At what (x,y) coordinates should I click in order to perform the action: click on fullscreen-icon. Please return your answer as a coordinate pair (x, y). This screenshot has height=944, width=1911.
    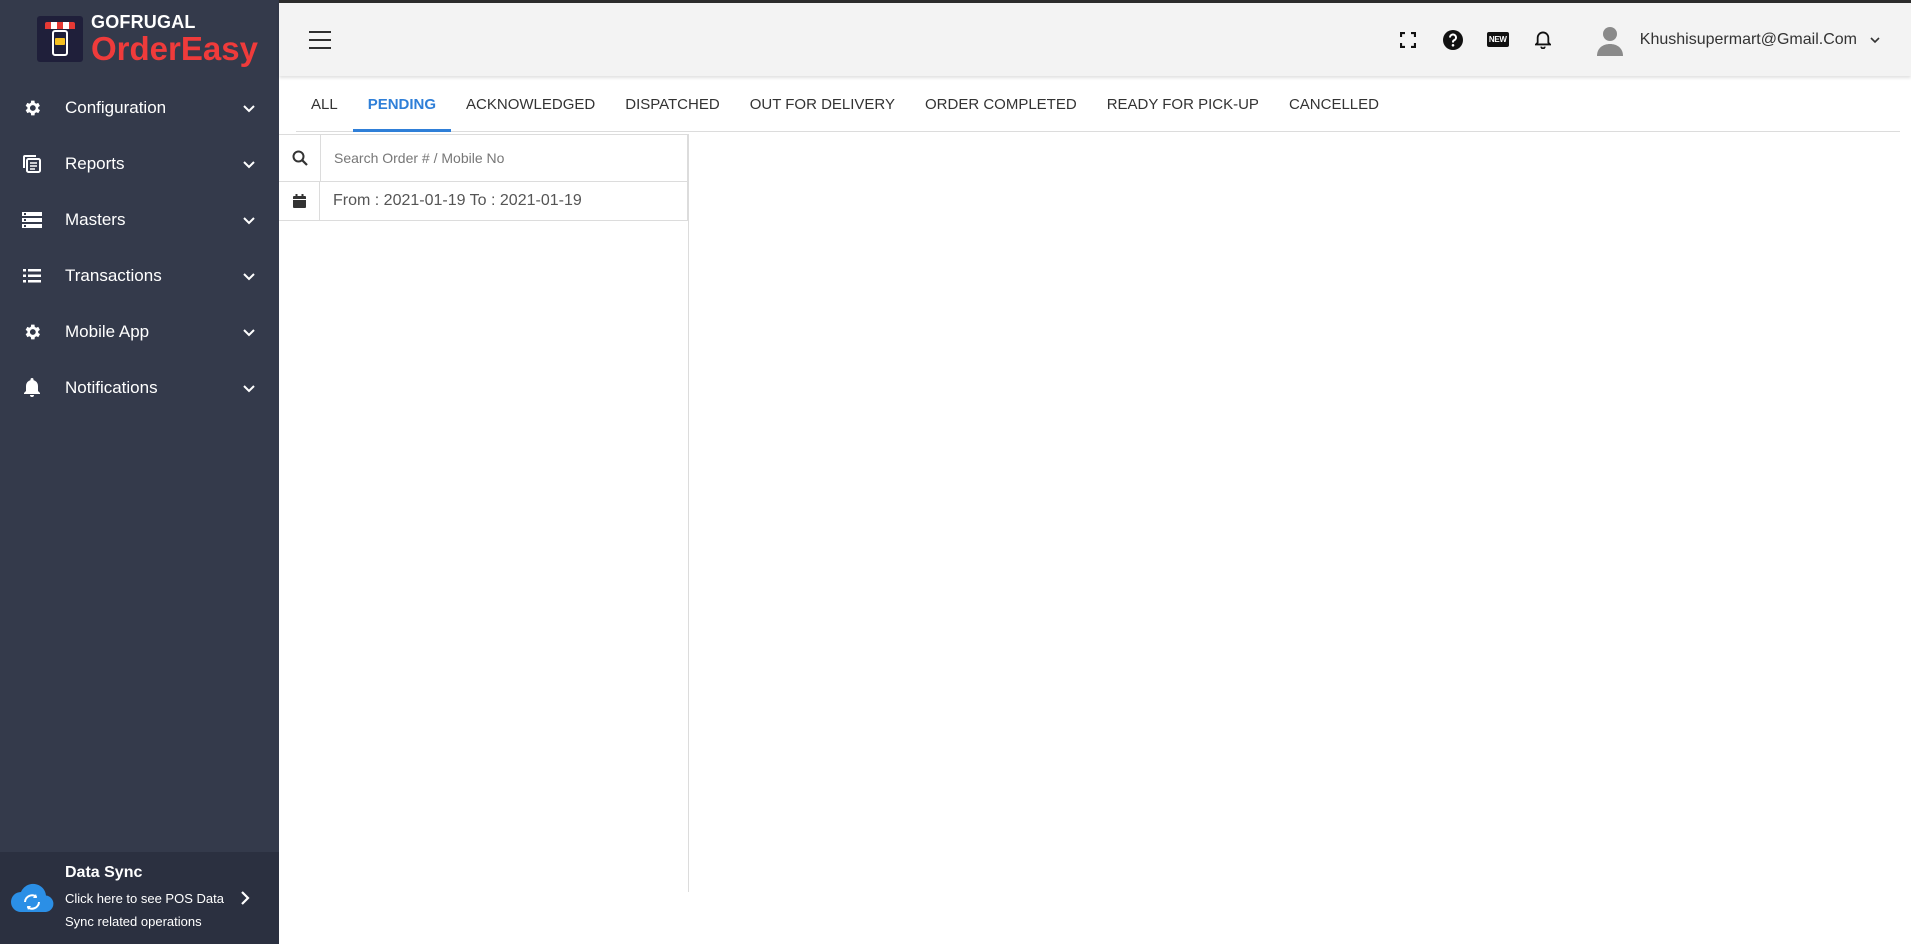
    Looking at the image, I should click on (1408, 40).